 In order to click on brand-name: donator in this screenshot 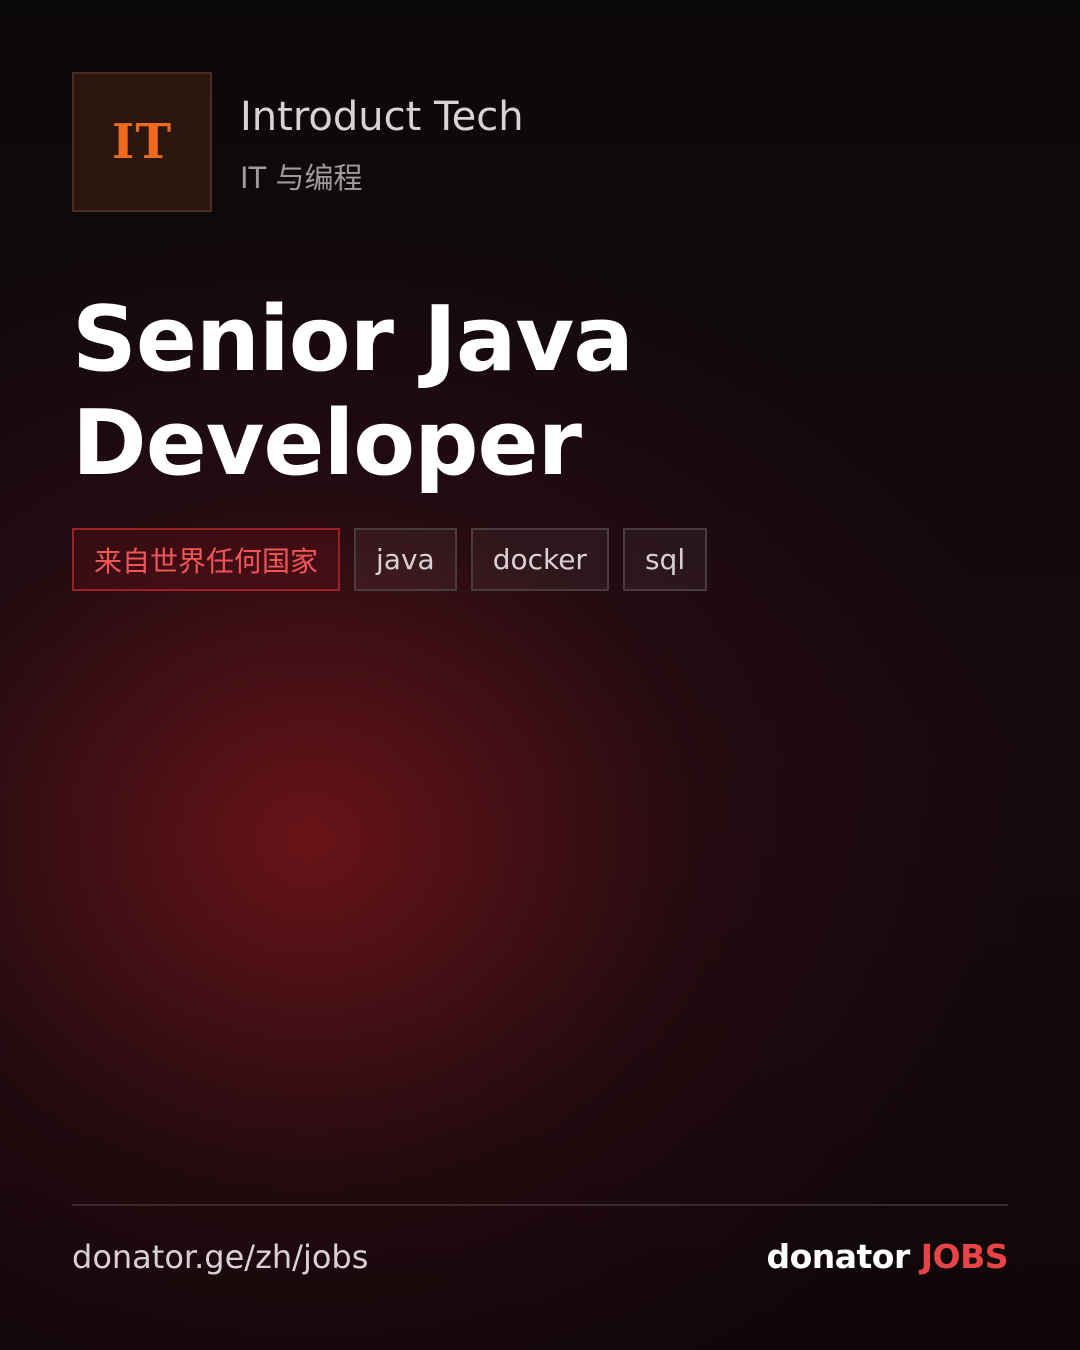, I will do `click(838, 1256)`.